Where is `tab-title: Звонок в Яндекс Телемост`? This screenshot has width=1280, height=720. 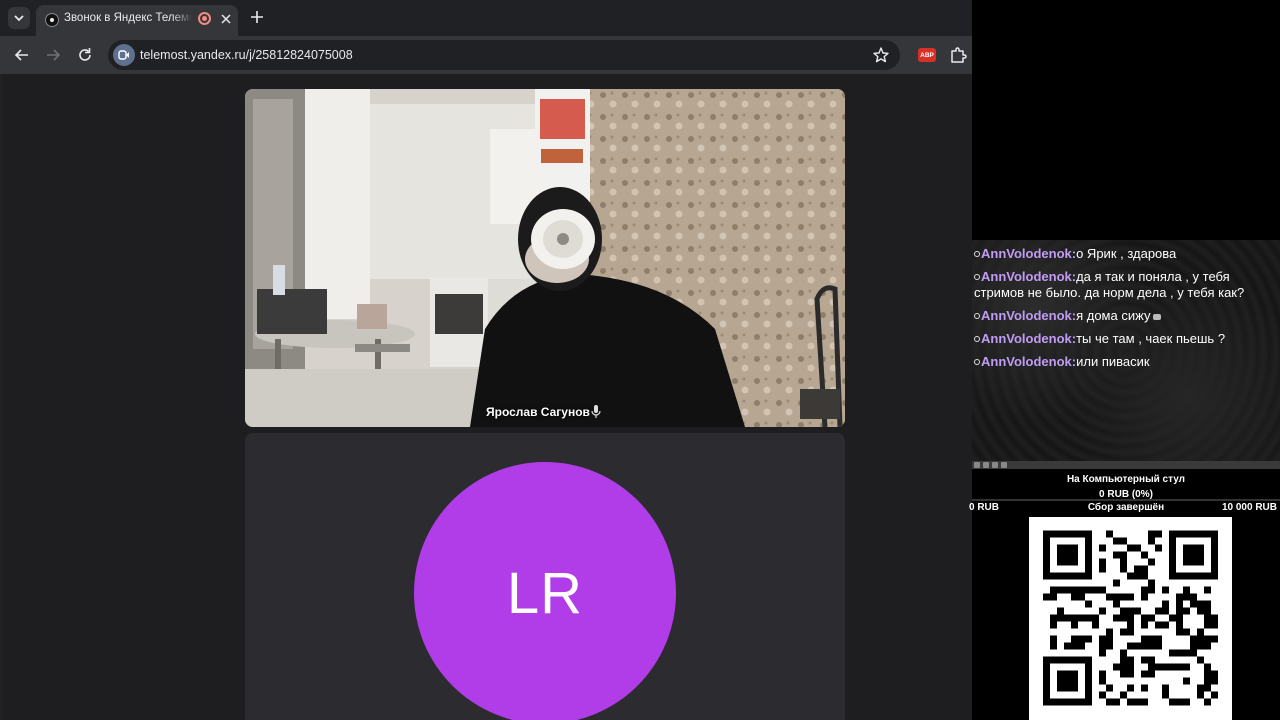 tab-title: Звонок в Яндекс Телемост is located at coordinates (128, 20).